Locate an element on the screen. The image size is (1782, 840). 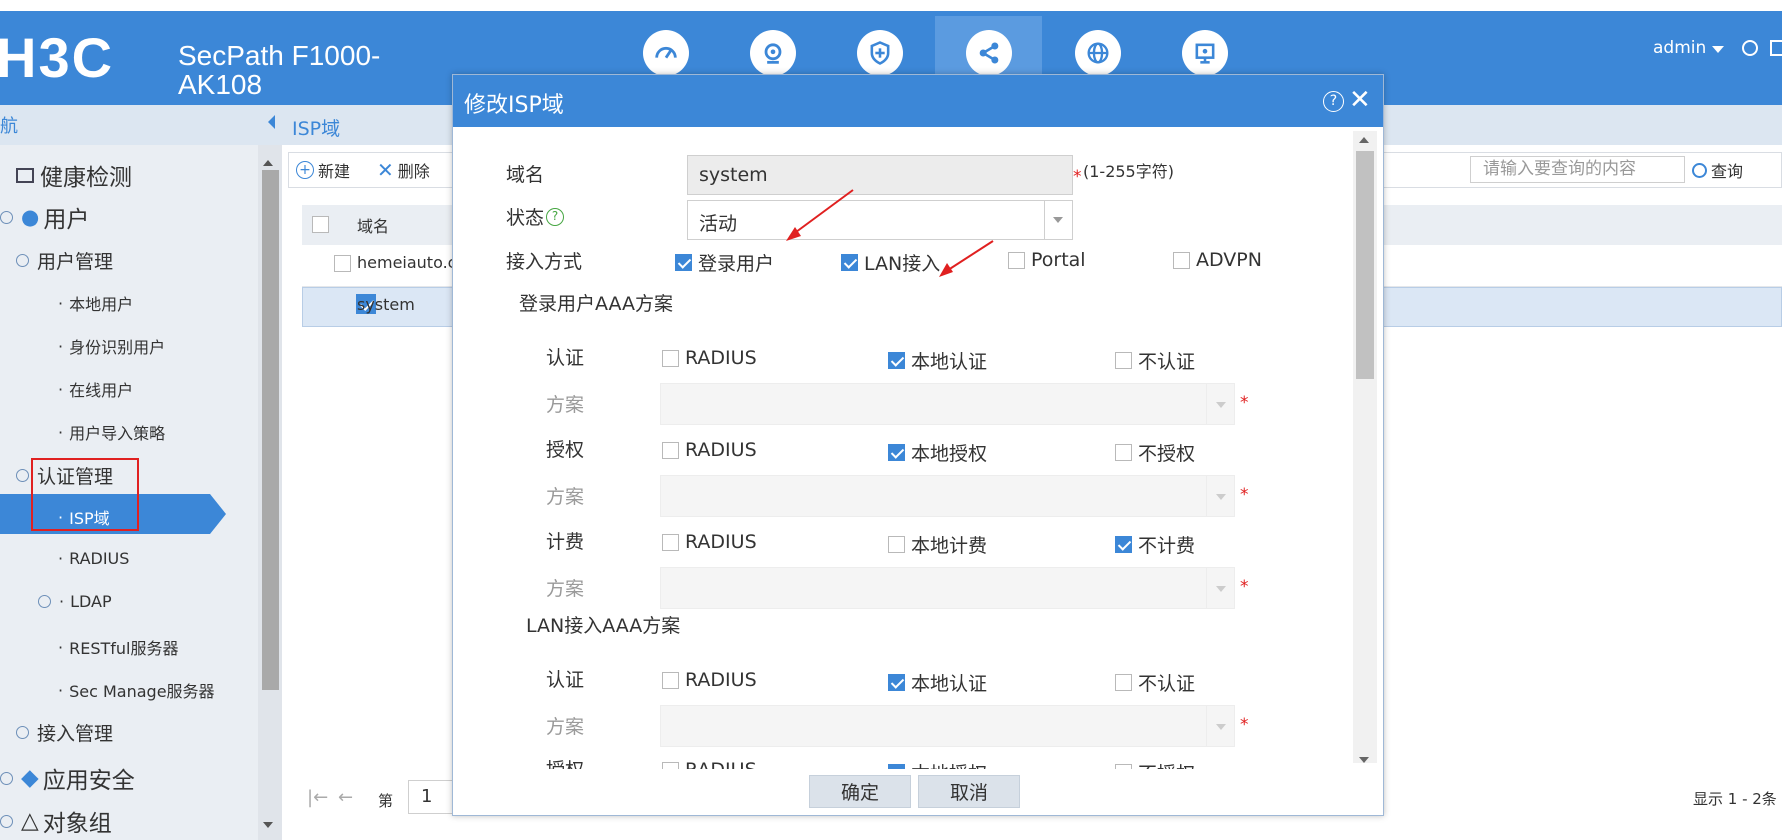
sidebar-item-local-user: · 本地用户 is located at coordinates (95, 303).